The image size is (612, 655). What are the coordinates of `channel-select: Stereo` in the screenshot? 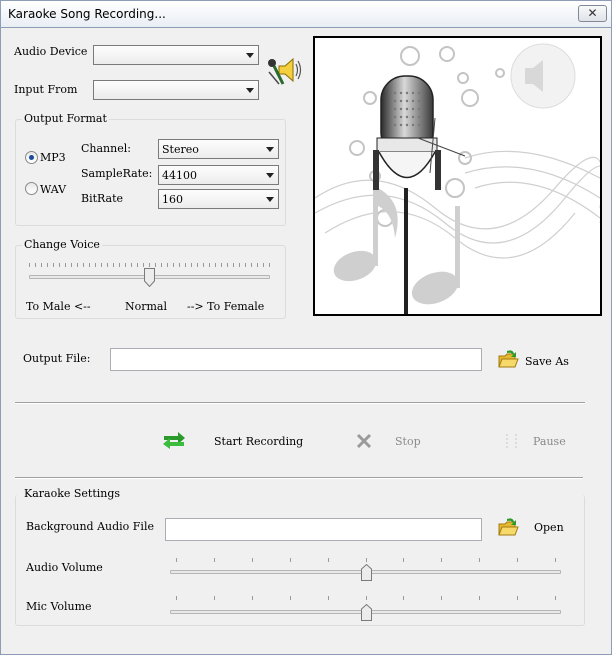 It's located at (218, 149).